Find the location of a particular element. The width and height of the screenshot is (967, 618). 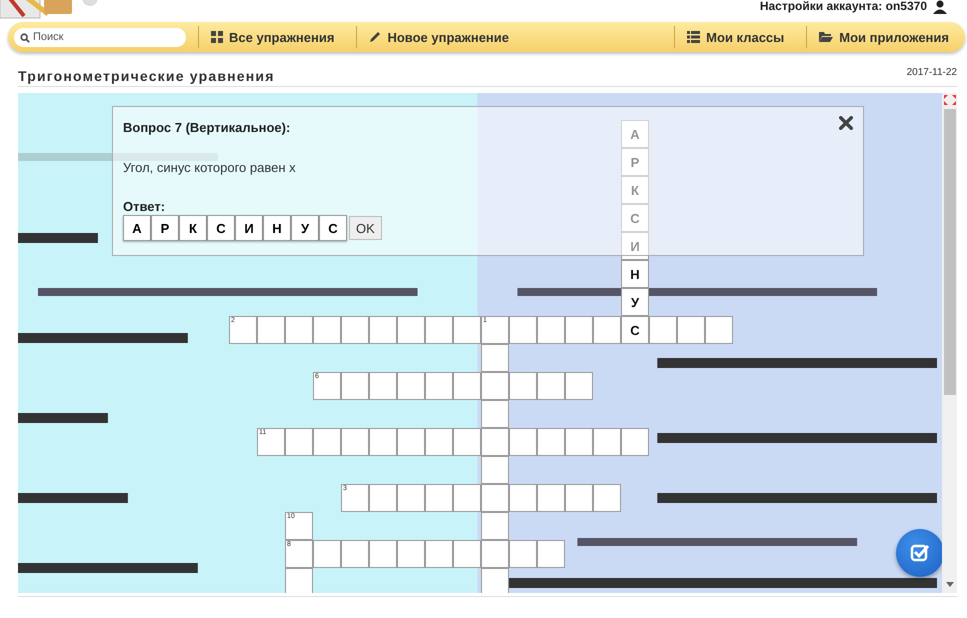

nav-link: Новое упражнение is located at coordinates (439, 37).